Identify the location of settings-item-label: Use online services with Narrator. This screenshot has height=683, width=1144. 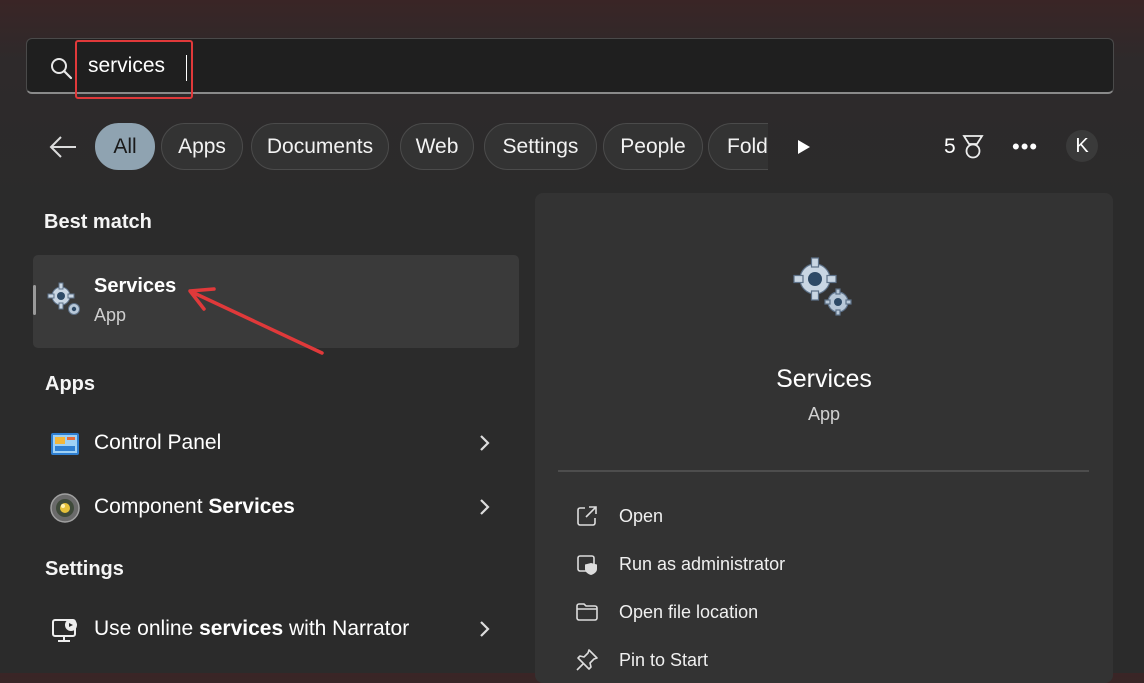
(252, 628).